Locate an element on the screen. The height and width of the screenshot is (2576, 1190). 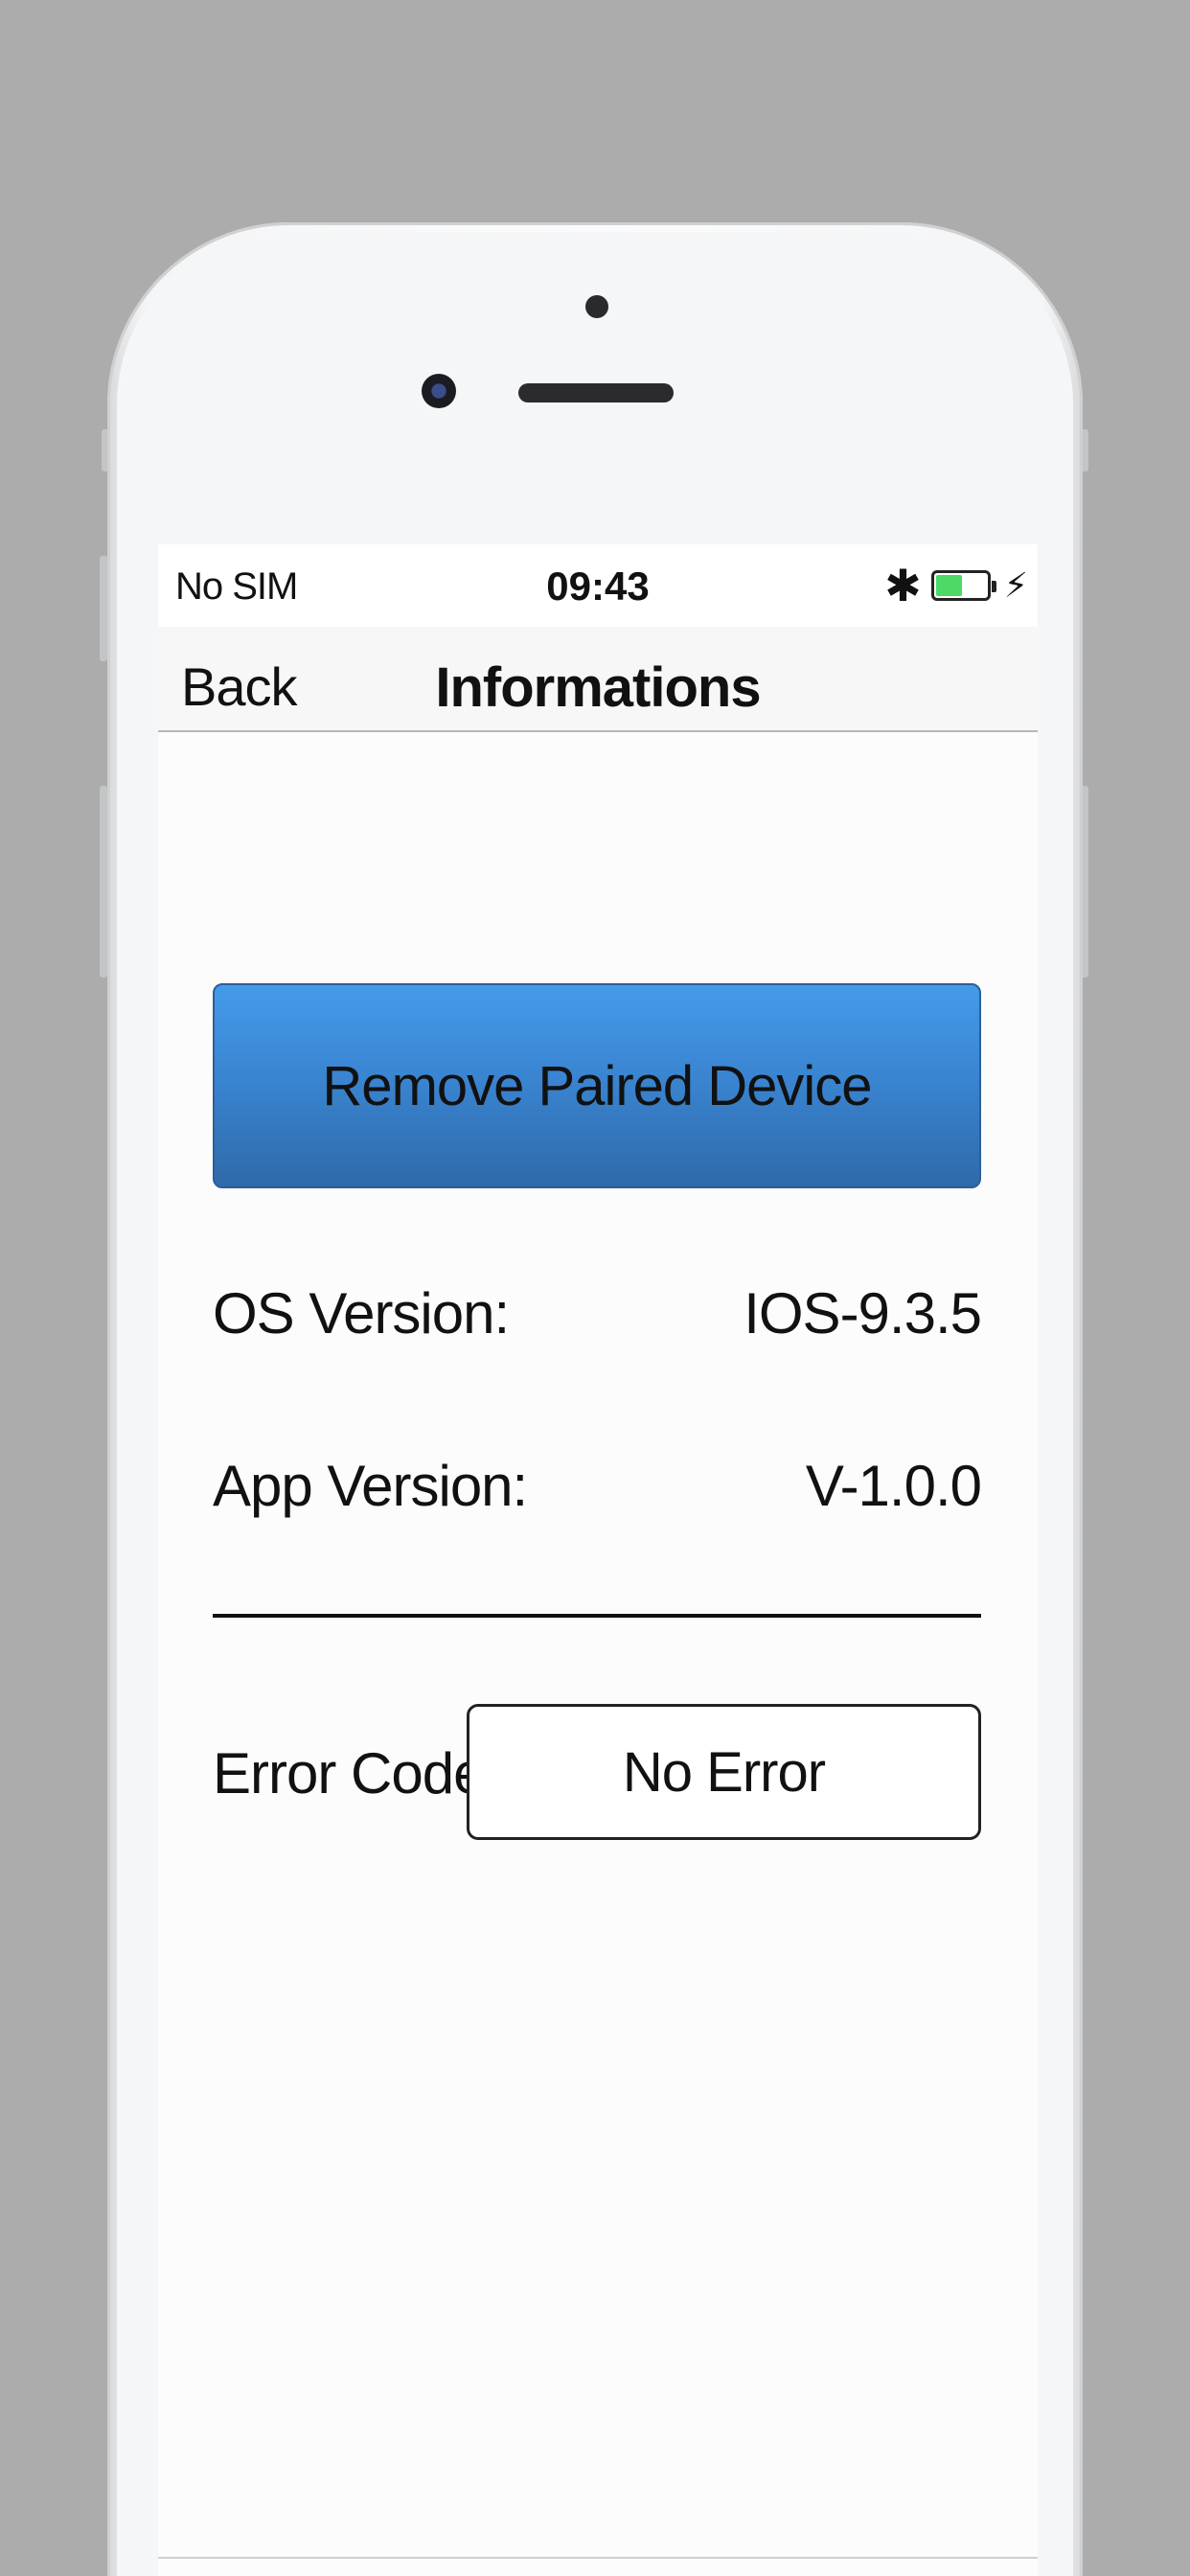
os-version-label: OS Version: is located at coordinates (362, 1313).